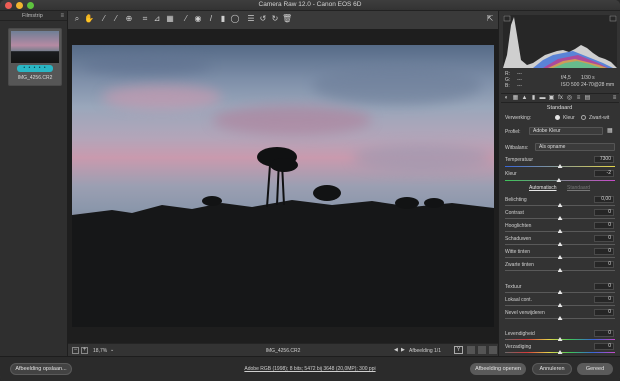  Describe the element at coordinates (559, 108) in the screenshot. I see `section-title: Standaard` at that location.